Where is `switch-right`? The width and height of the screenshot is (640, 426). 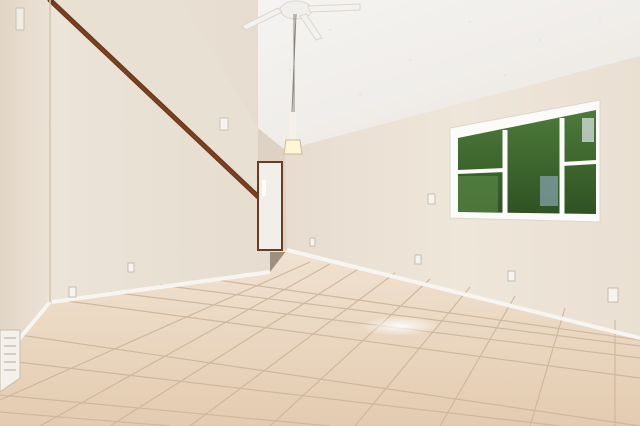
switch-right is located at coordinates (431, 199).